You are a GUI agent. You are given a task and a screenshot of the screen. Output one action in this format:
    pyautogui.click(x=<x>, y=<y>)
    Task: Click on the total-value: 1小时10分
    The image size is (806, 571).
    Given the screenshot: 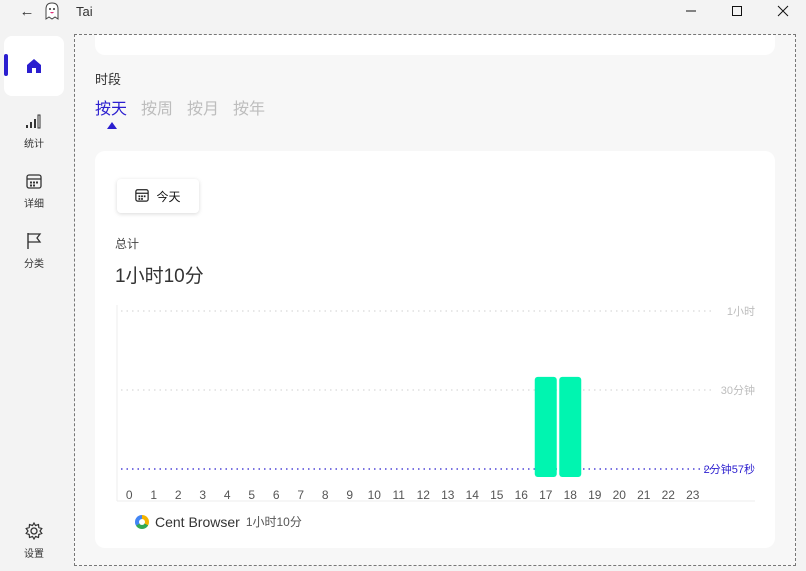 What is the action you would take?
    pyautogui.click(x=159, y=276)
    